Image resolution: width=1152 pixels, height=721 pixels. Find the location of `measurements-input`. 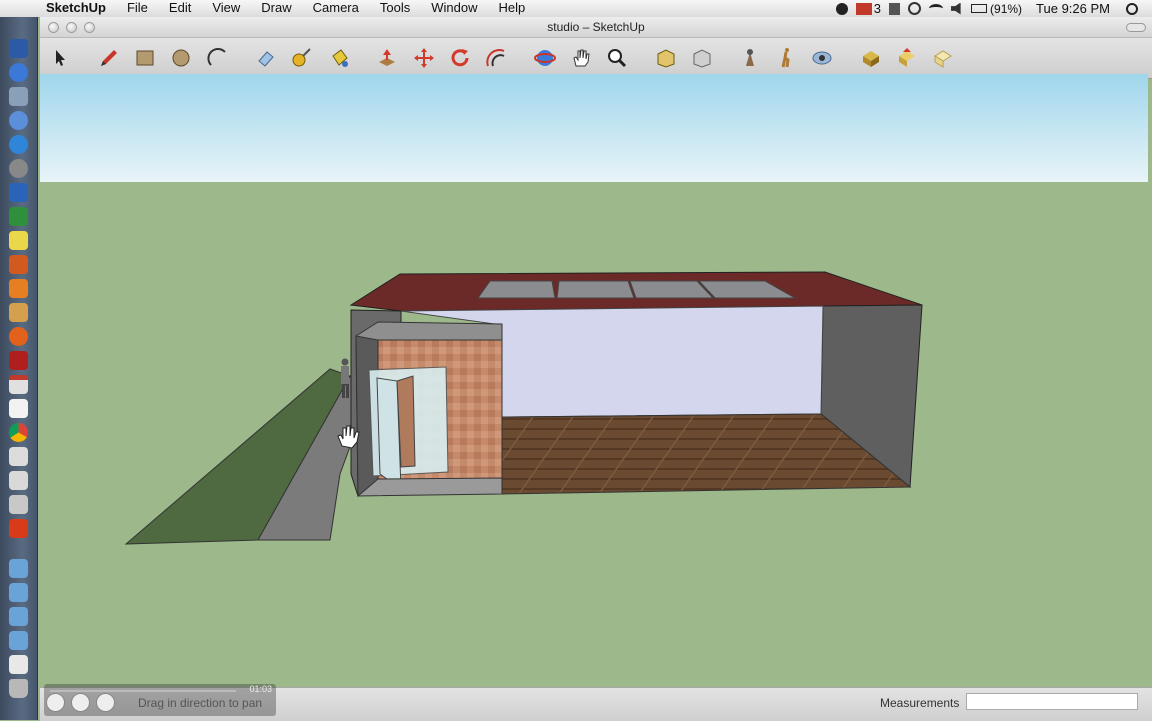

measurements-input is located at coordinates (1052, 701).